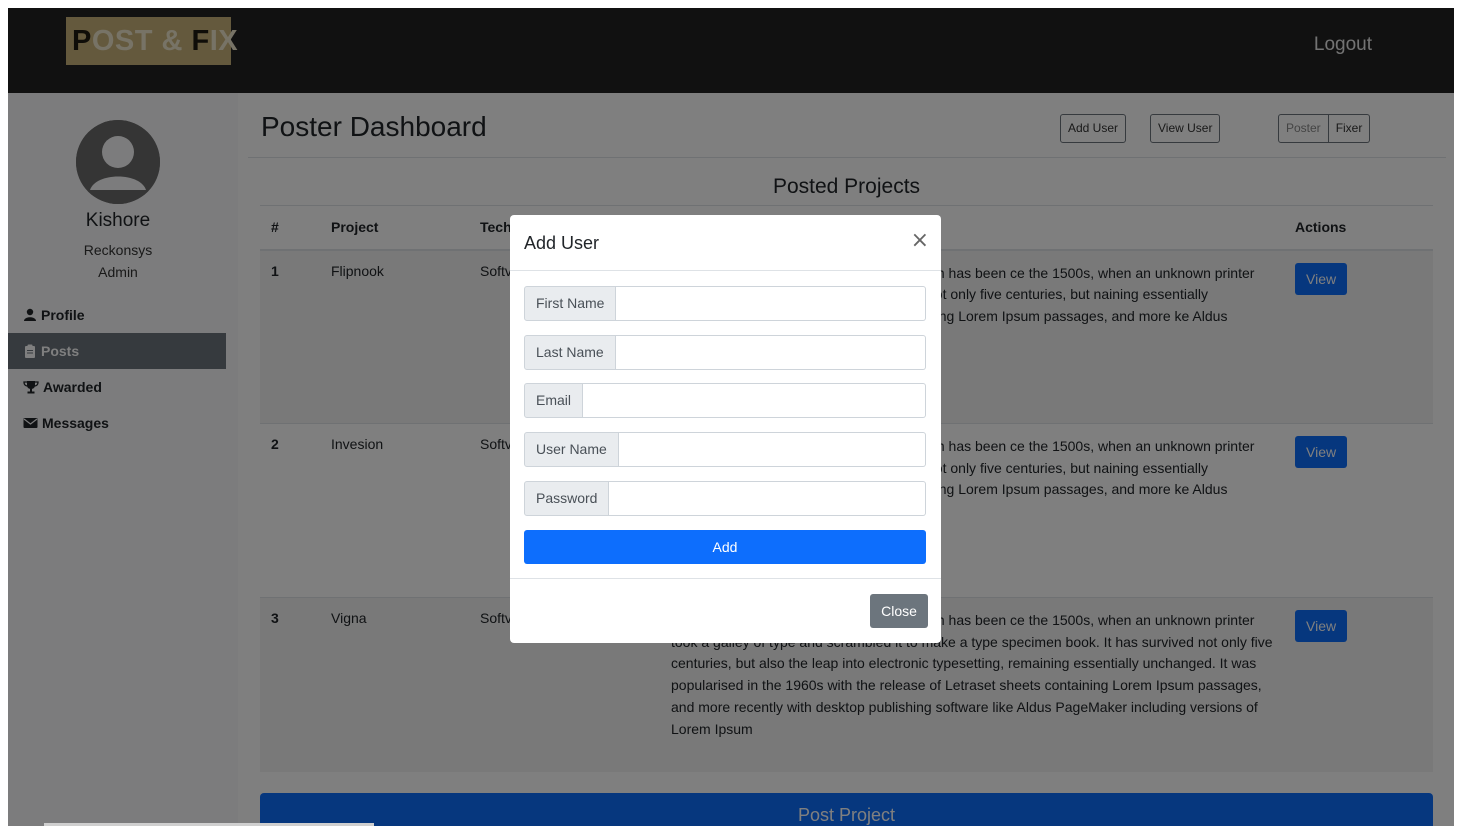 The image size is (1461, 826). Describe the element at coordinates (920, 241) in the screenshot. I see `close-icon: ×` at that location.